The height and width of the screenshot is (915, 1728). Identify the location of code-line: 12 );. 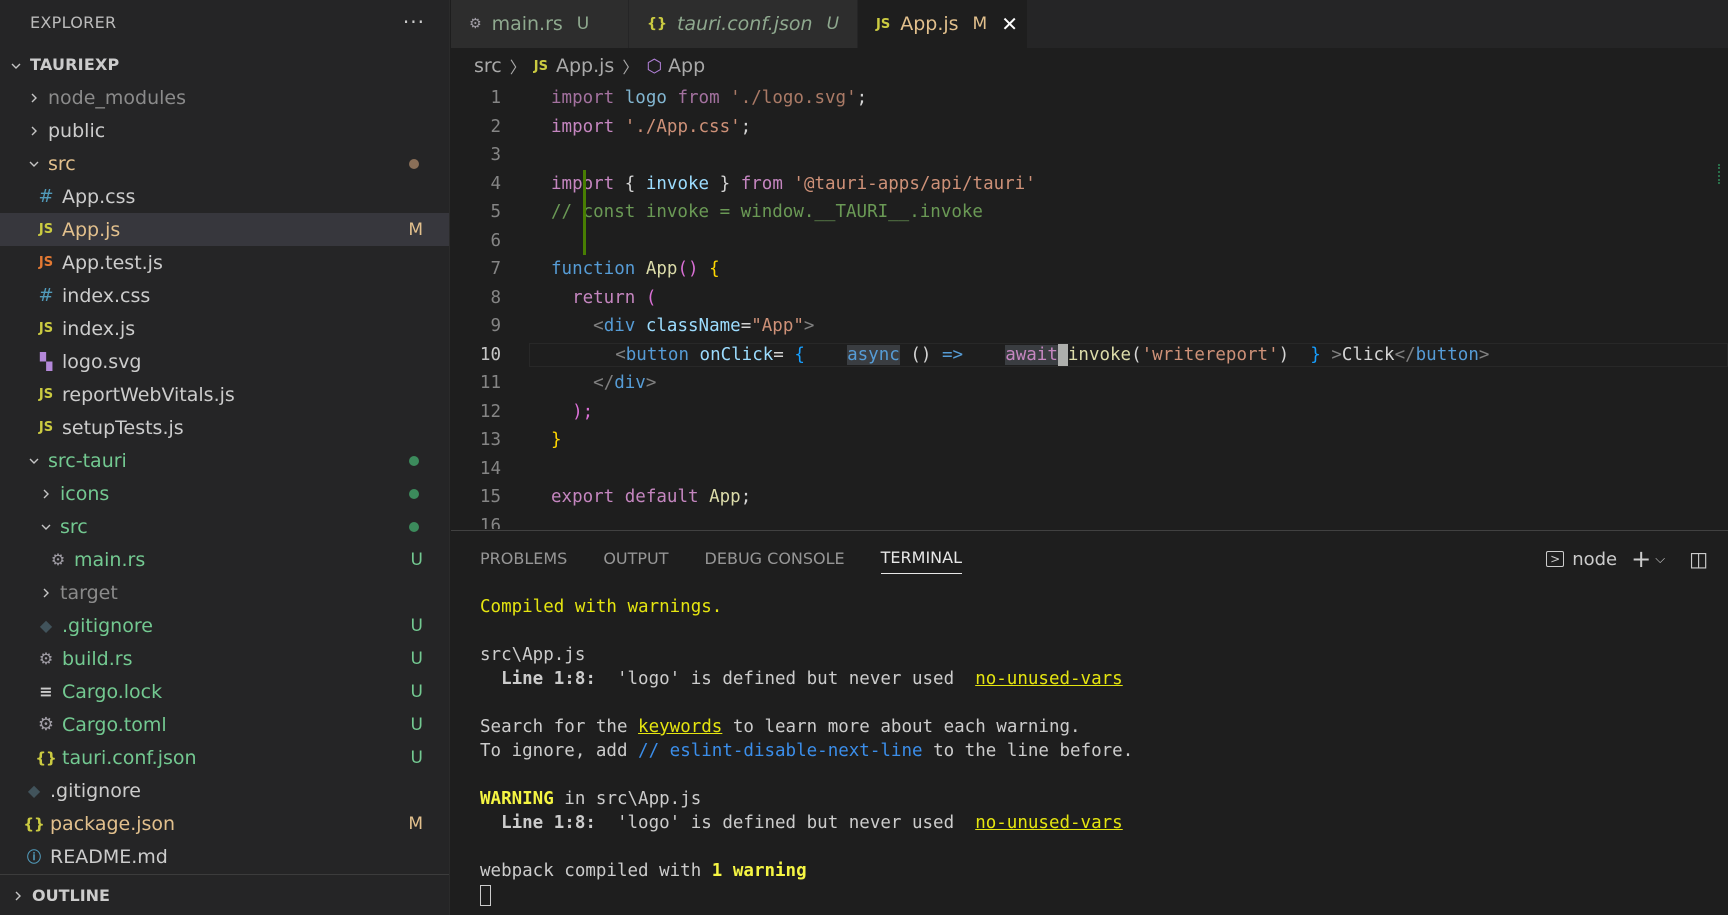
(1089, 412).